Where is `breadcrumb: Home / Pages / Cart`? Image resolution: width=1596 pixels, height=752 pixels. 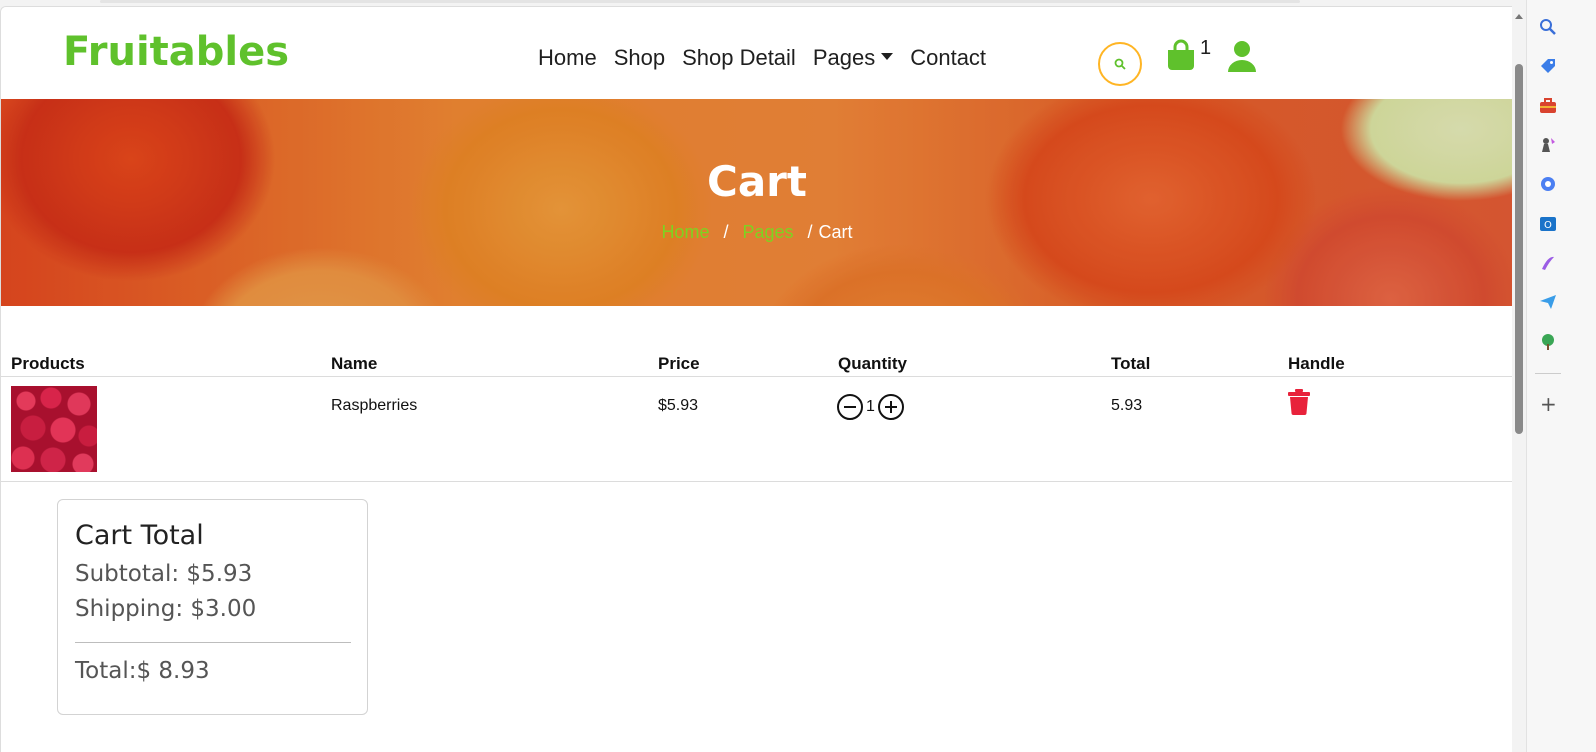
breadcrumb: Home / Pages / Cart is located at coordinates (756, 232).